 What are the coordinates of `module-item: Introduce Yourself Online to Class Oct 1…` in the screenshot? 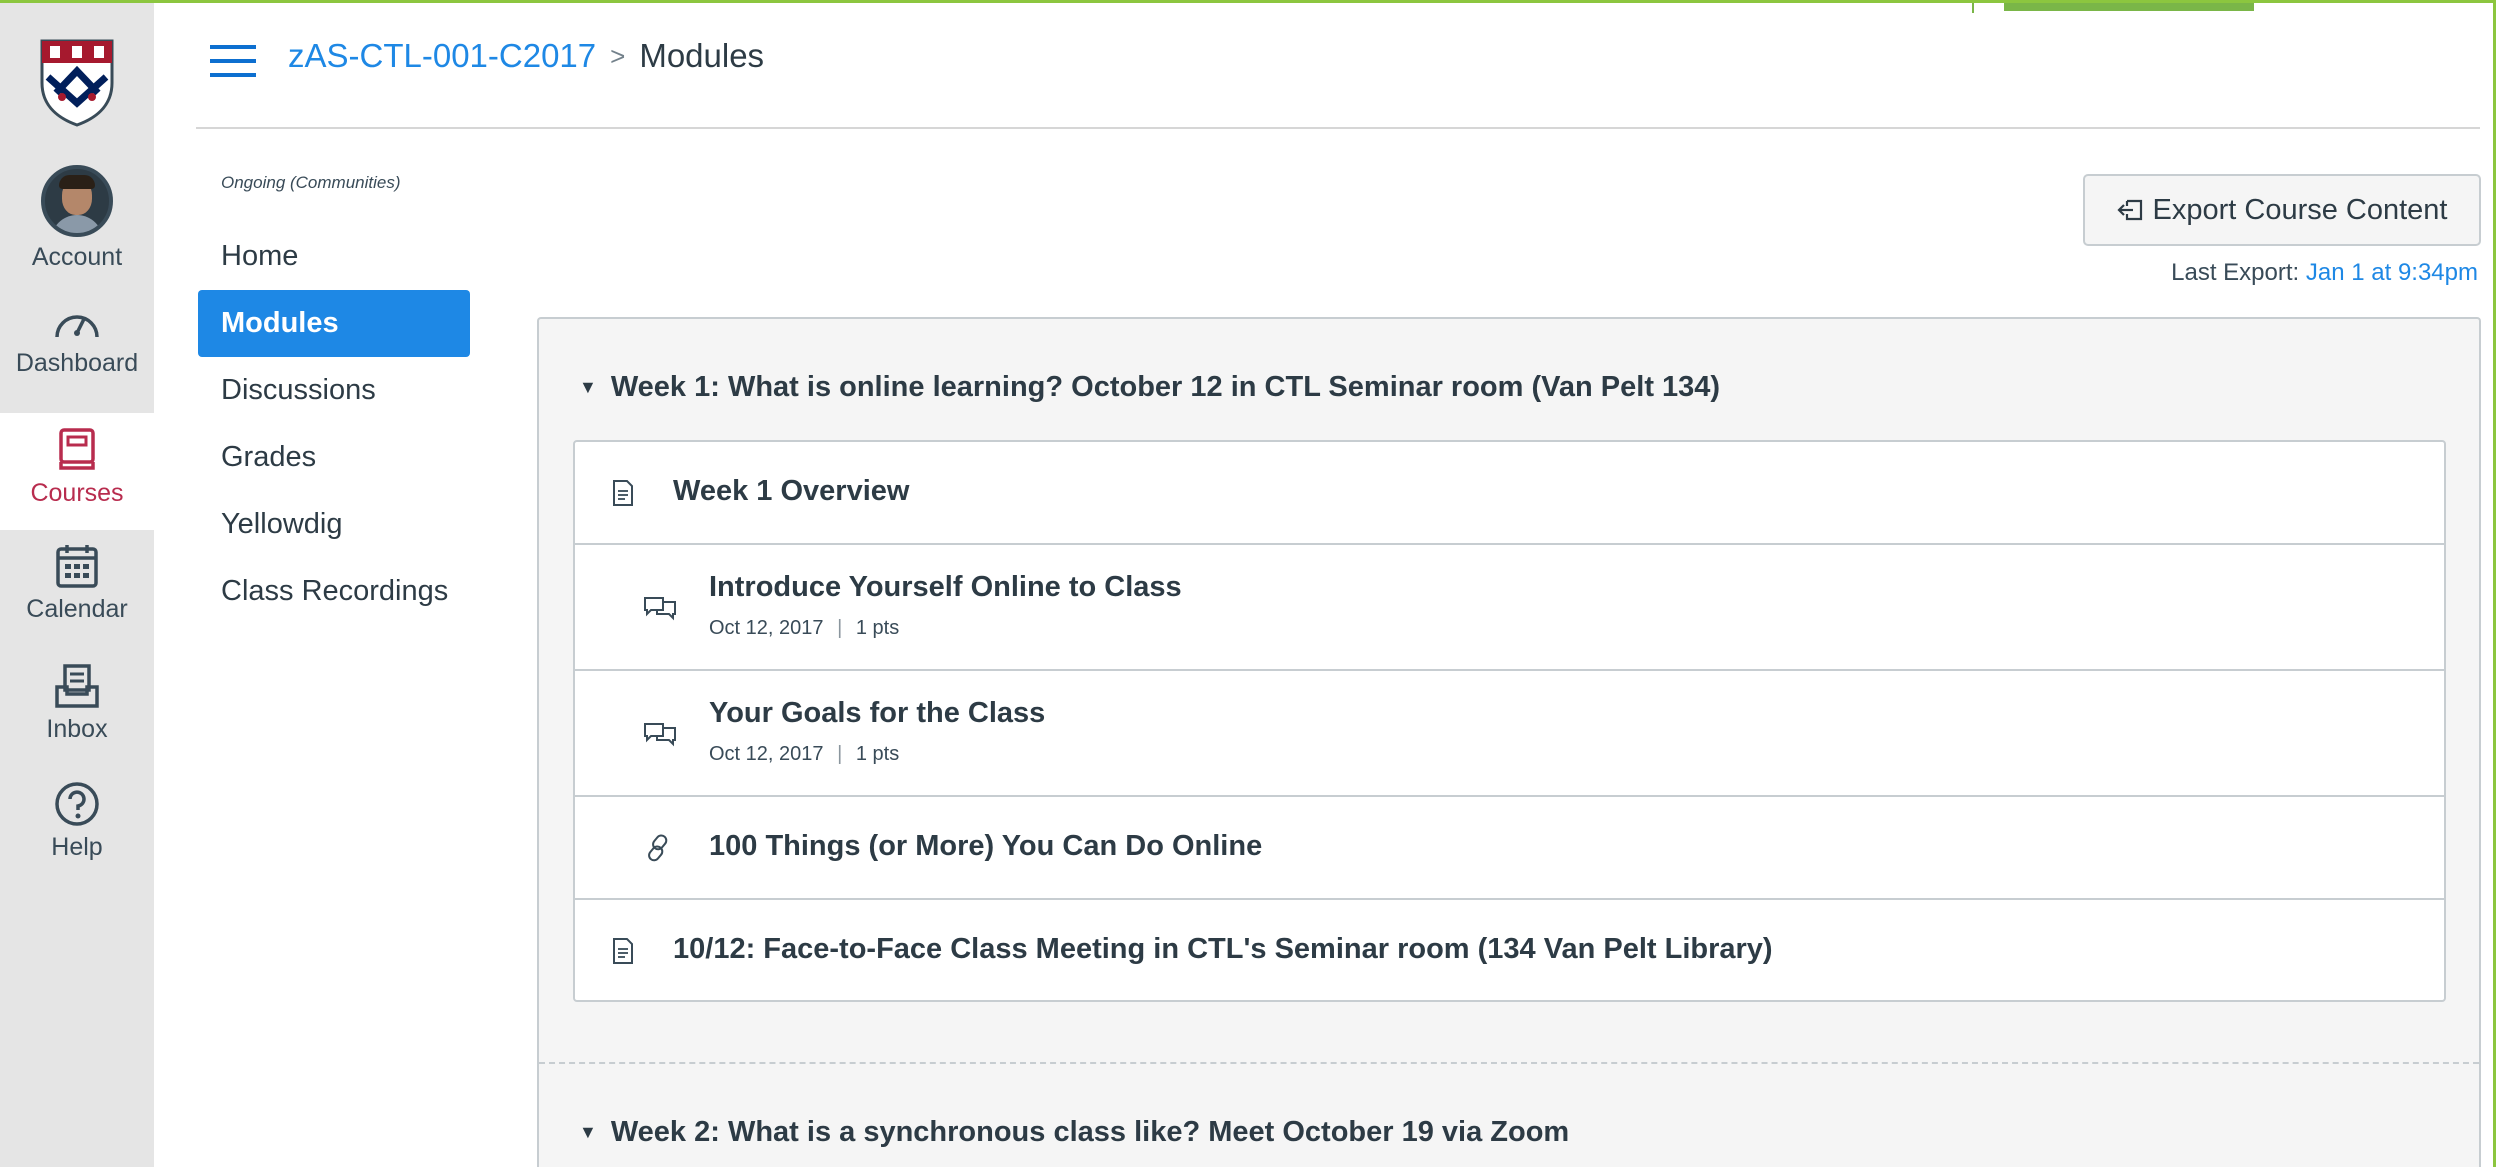 It's located at (1509, 608).